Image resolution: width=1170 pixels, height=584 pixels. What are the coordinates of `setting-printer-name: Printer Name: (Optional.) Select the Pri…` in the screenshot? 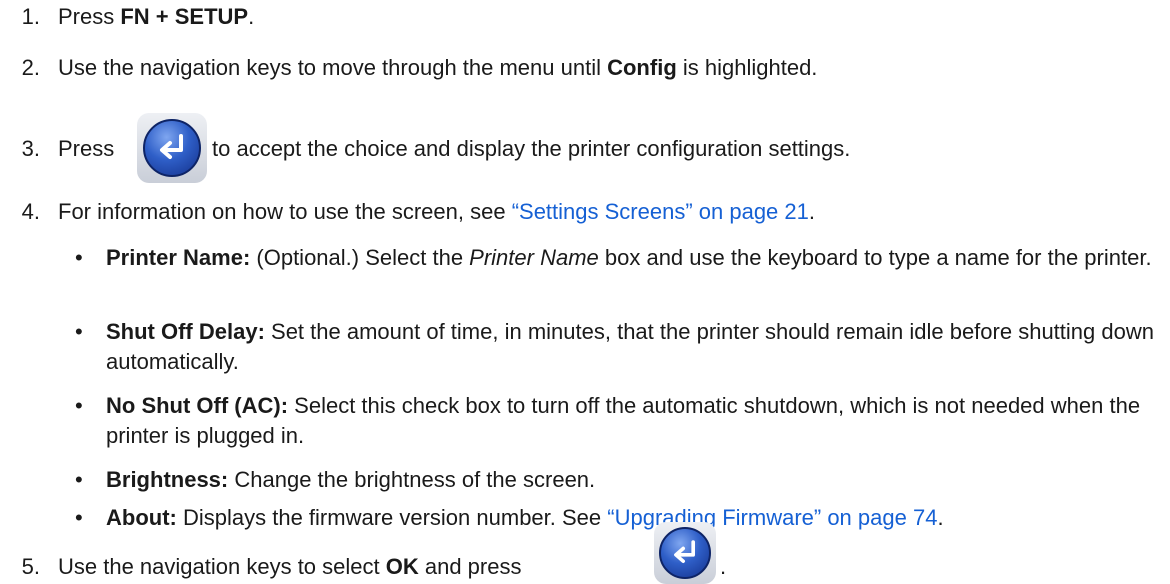 It's located at (629, 257).